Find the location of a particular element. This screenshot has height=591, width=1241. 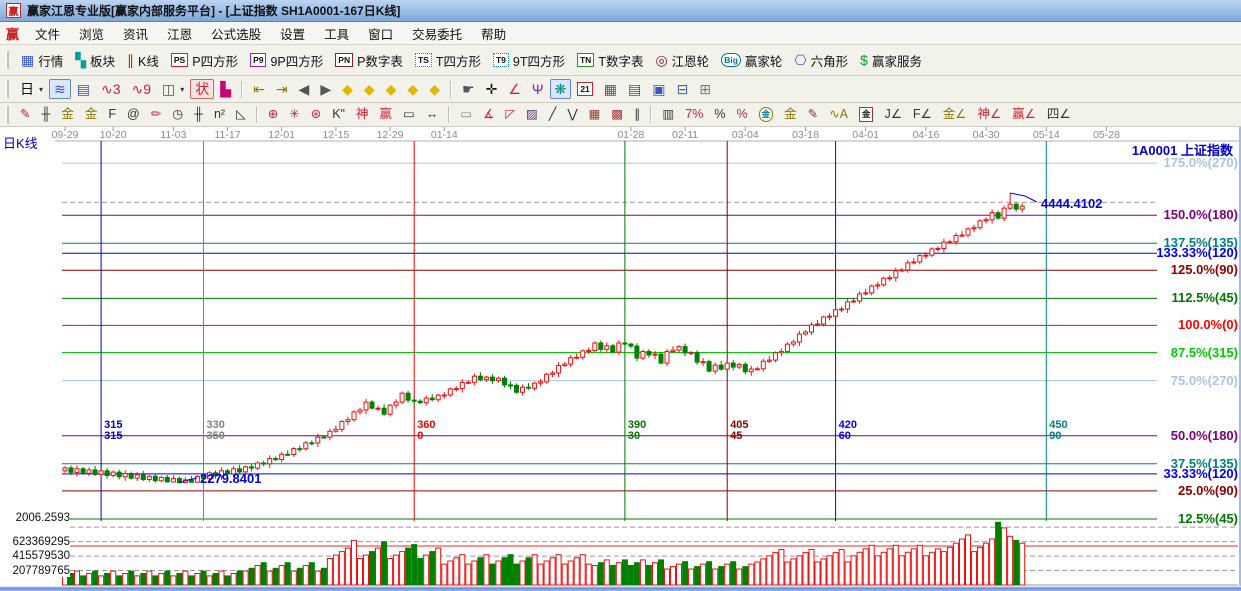

seven-percent: 7% is located at coordinates (694, 114).